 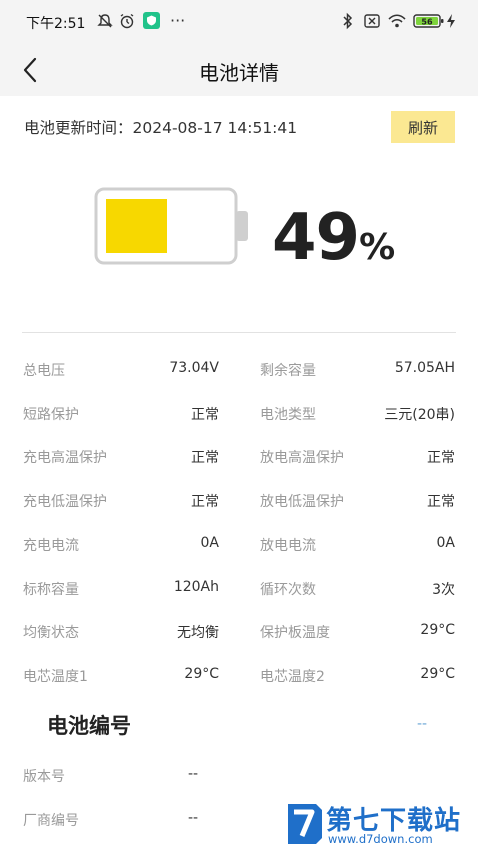 I want to click on update-time-label: 电池更新时间：2024-08-17 14:51:41, so click(x=161, y=128).